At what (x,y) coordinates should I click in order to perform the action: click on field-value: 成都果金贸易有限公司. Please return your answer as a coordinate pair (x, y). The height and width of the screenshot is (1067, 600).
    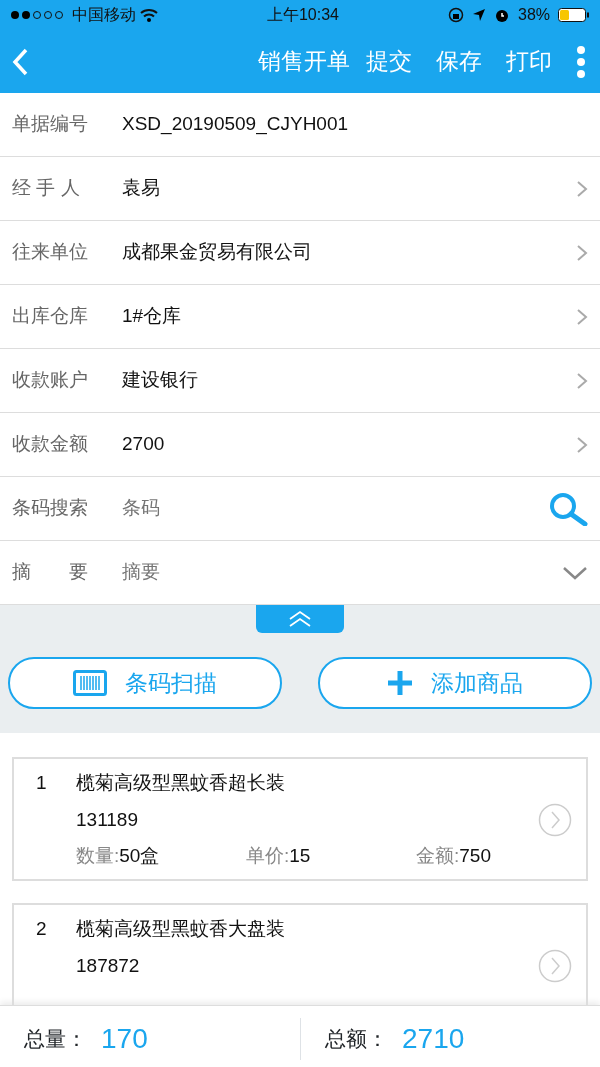
    Looking at the image, I should click on (349, 252).